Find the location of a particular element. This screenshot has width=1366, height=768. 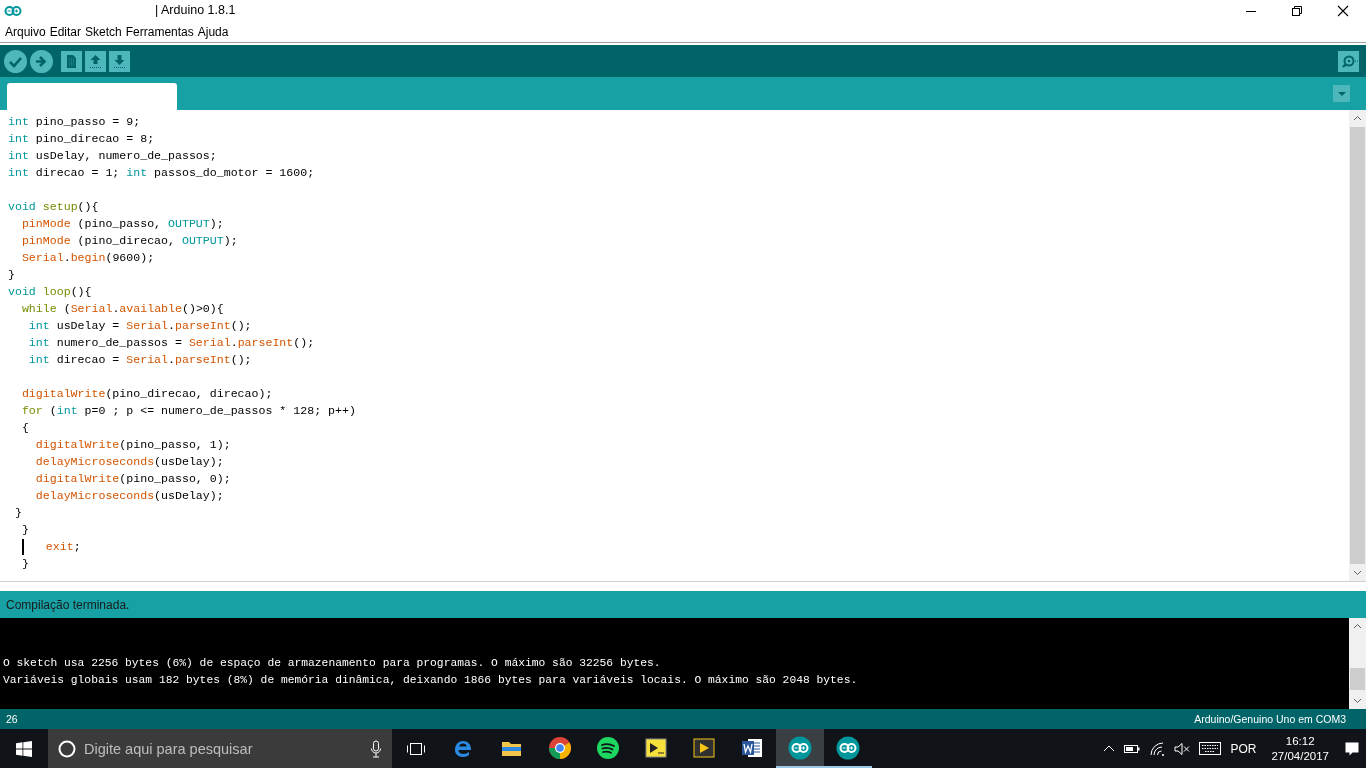

menu-item: Ajuda is located at coordinates (214, 32).